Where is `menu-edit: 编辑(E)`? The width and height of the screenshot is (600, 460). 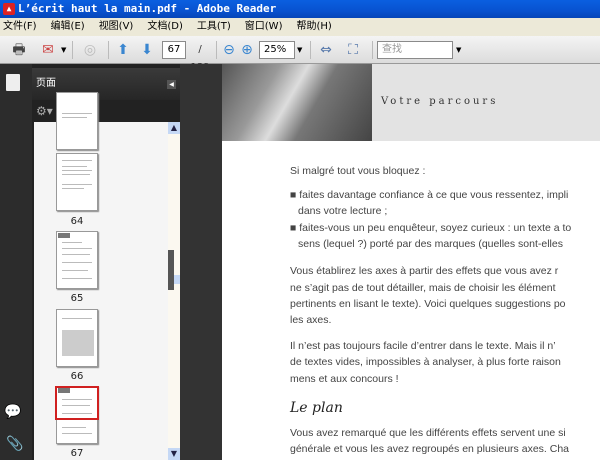
menu-edit: 编辑(E) is located at coordinates (68, 27).